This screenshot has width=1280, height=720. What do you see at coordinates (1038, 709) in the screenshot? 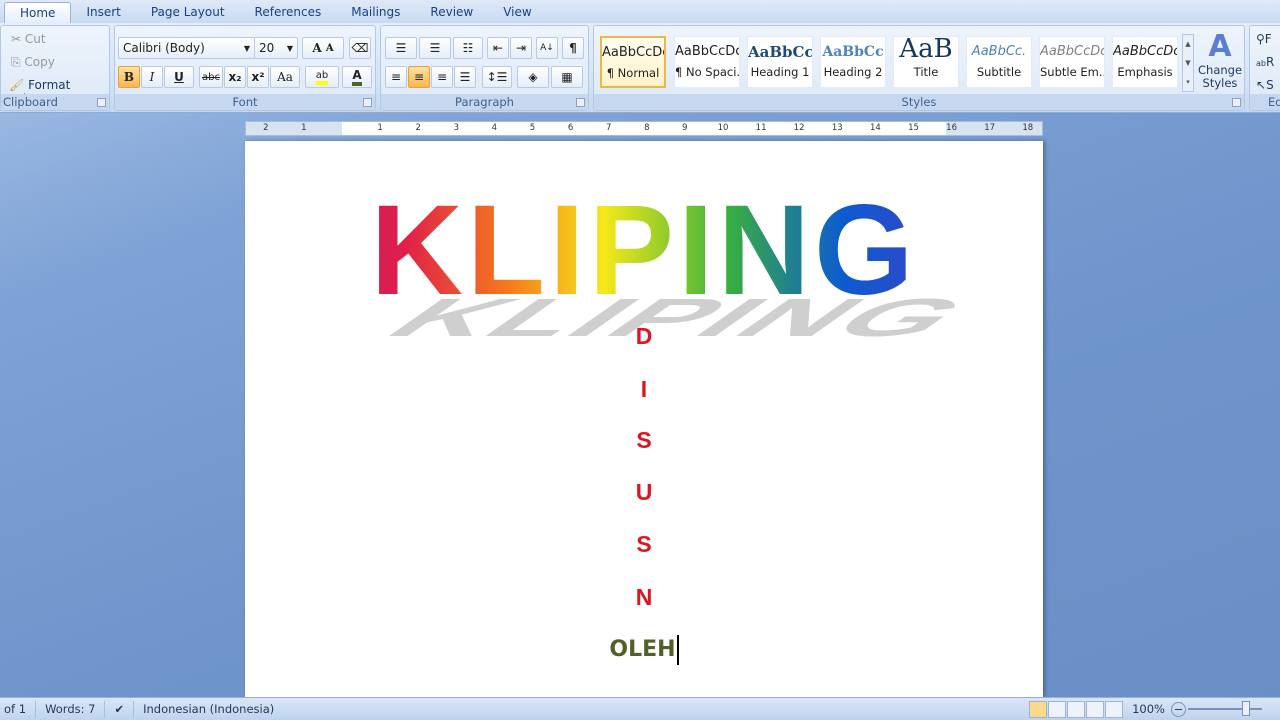
I see `print-layout-view-button` at bounding box center [1038, 709].